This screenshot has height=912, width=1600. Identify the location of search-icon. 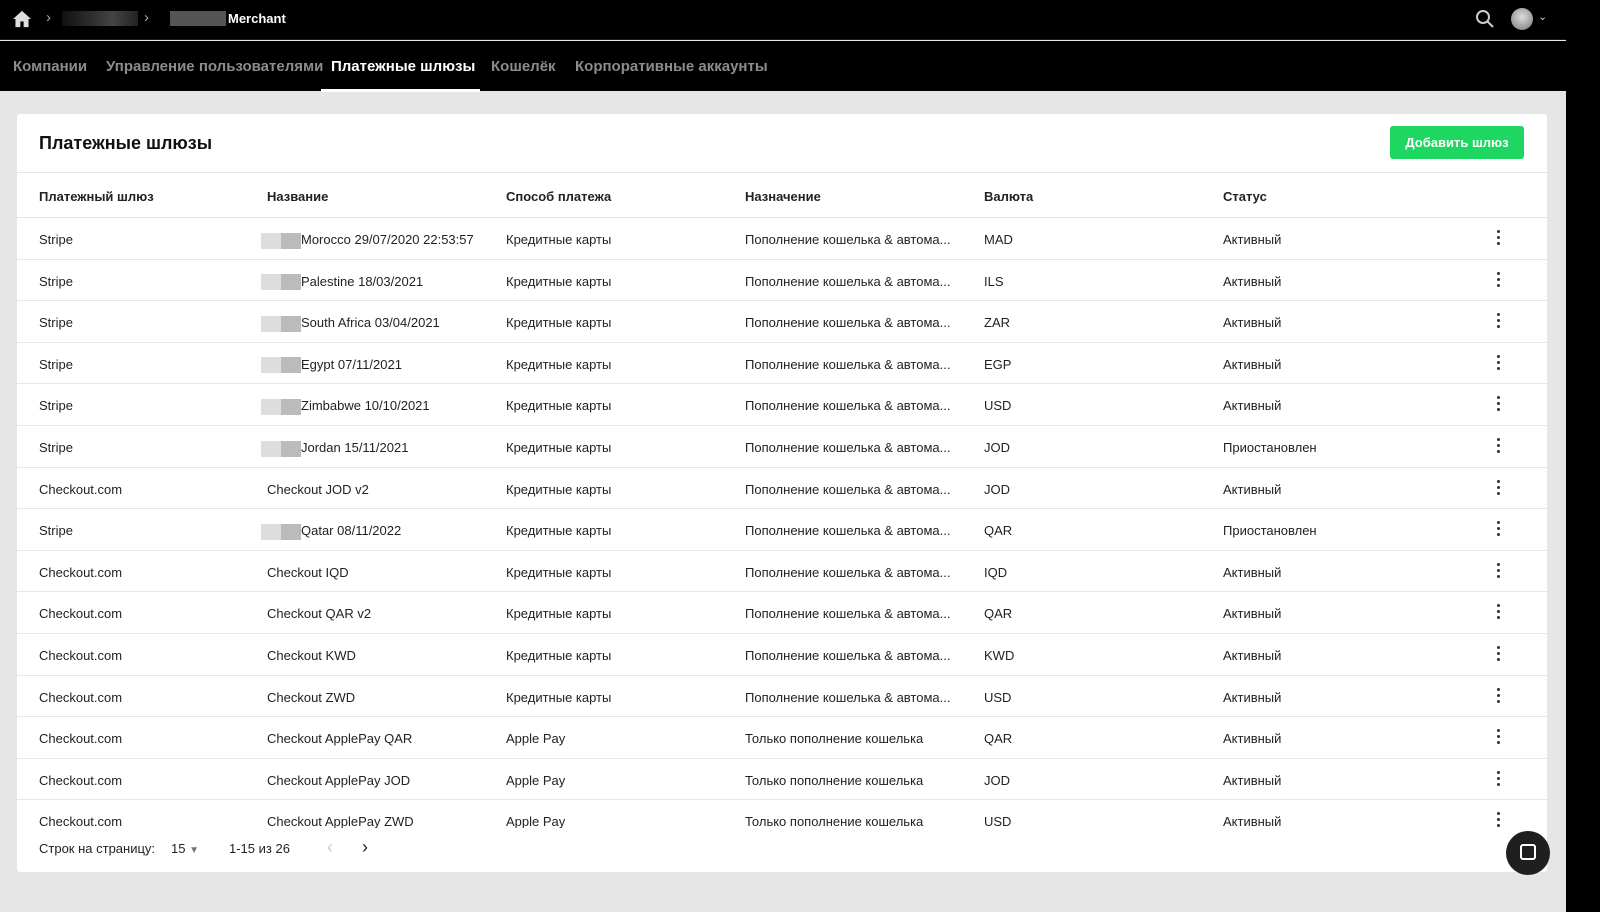
(1485, 19).